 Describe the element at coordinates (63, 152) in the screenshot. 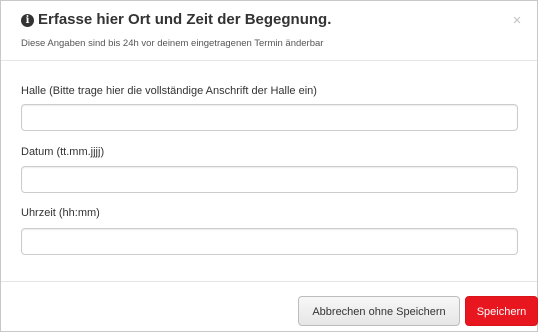

I see `date-label: Datum (tt.mm.jjjj)` at that location.